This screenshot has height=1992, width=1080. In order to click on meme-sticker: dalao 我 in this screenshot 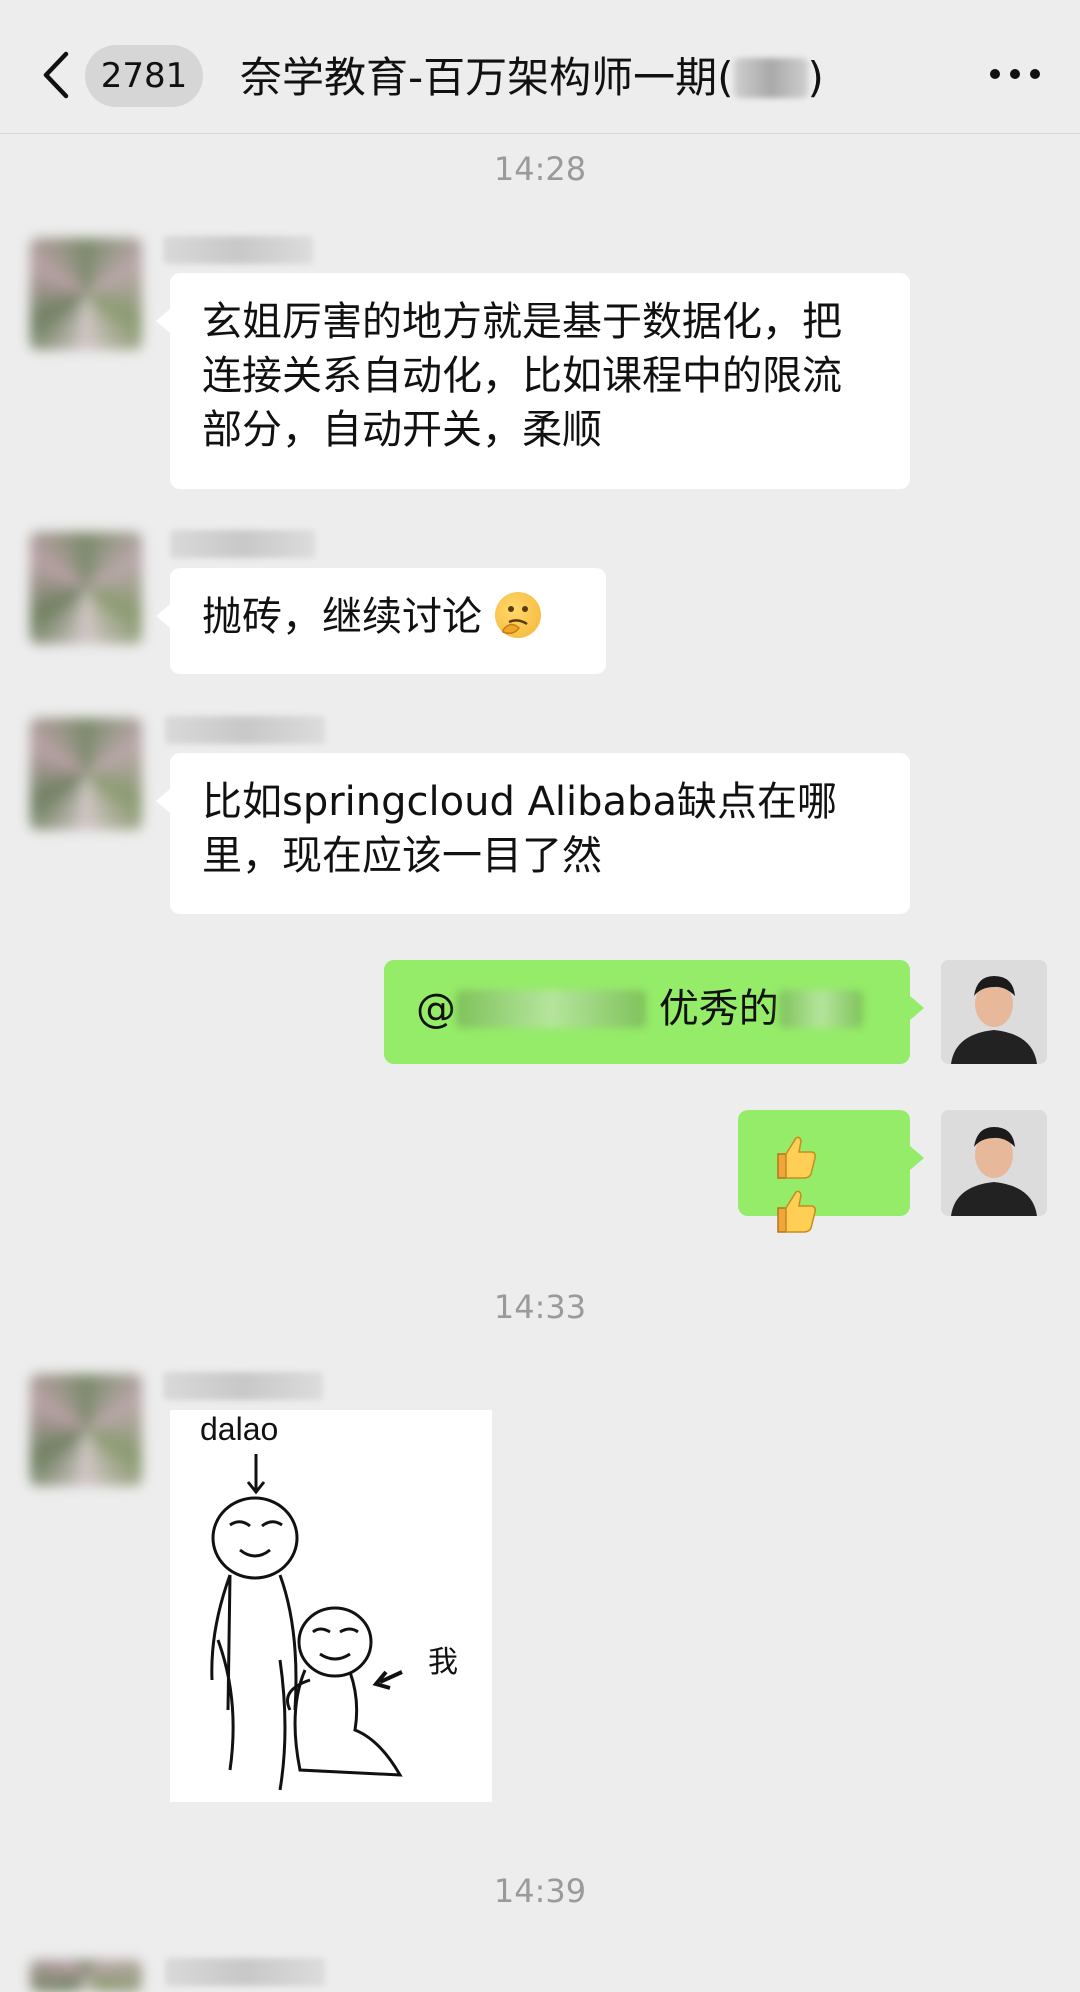, I will do `click(331, 1606)`.